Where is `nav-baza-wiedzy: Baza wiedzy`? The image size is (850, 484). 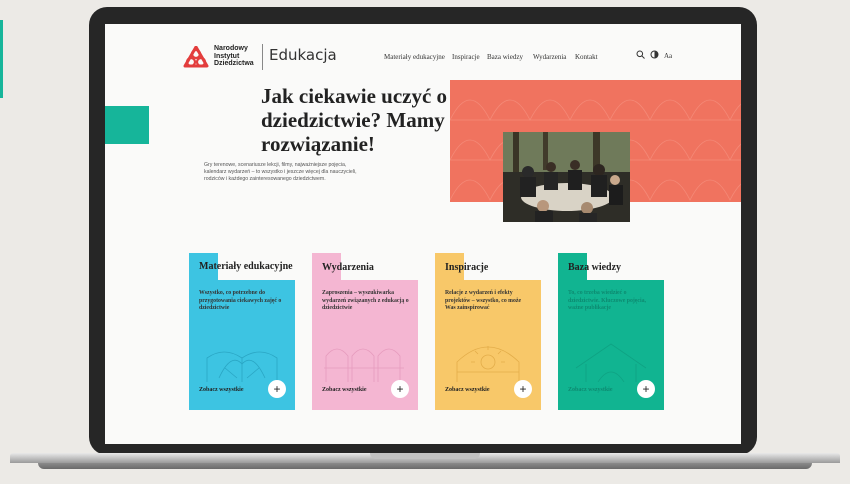
nav-baza-wiedzy: Baza wiedzy is located at coordinates (505, 57).